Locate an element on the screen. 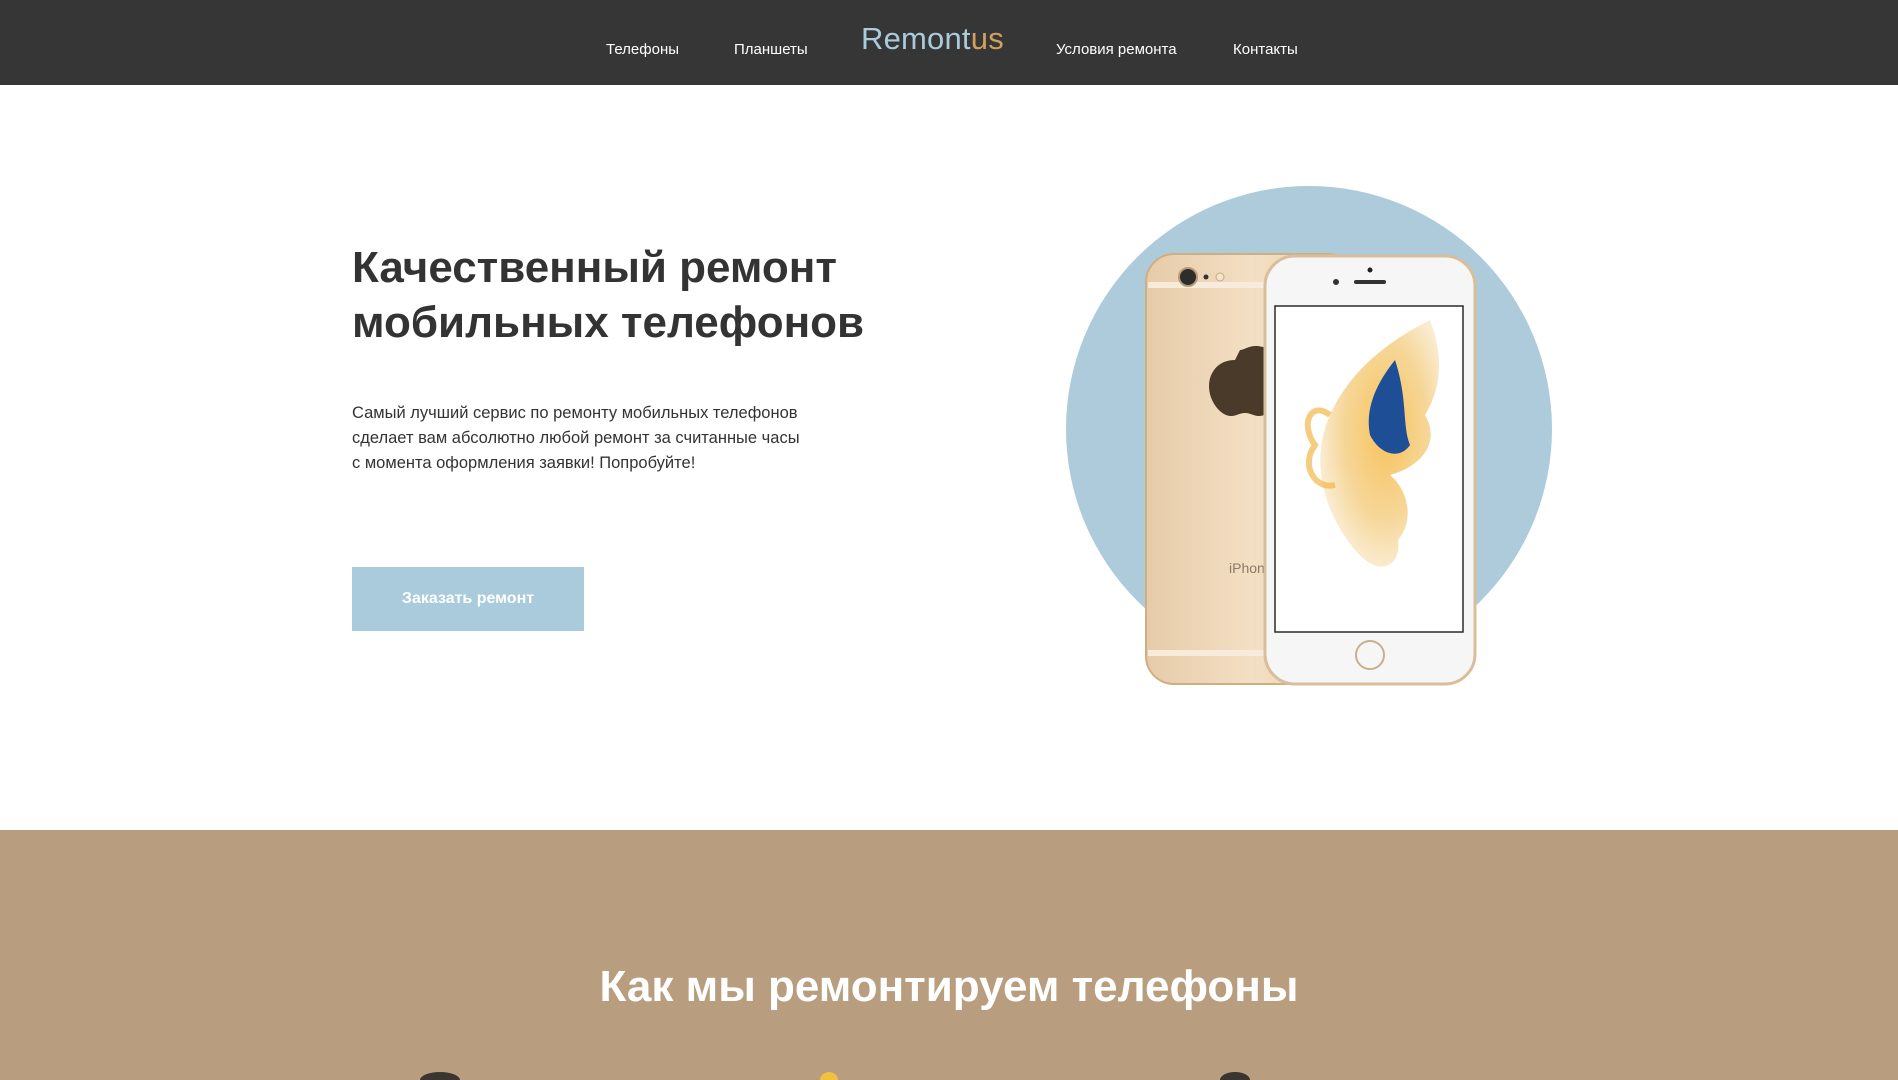 Image resolution: width=1898 pixels, height=1080 pixels. hero-title-line: Качественный ремонт is located at coordinates (594, 267).